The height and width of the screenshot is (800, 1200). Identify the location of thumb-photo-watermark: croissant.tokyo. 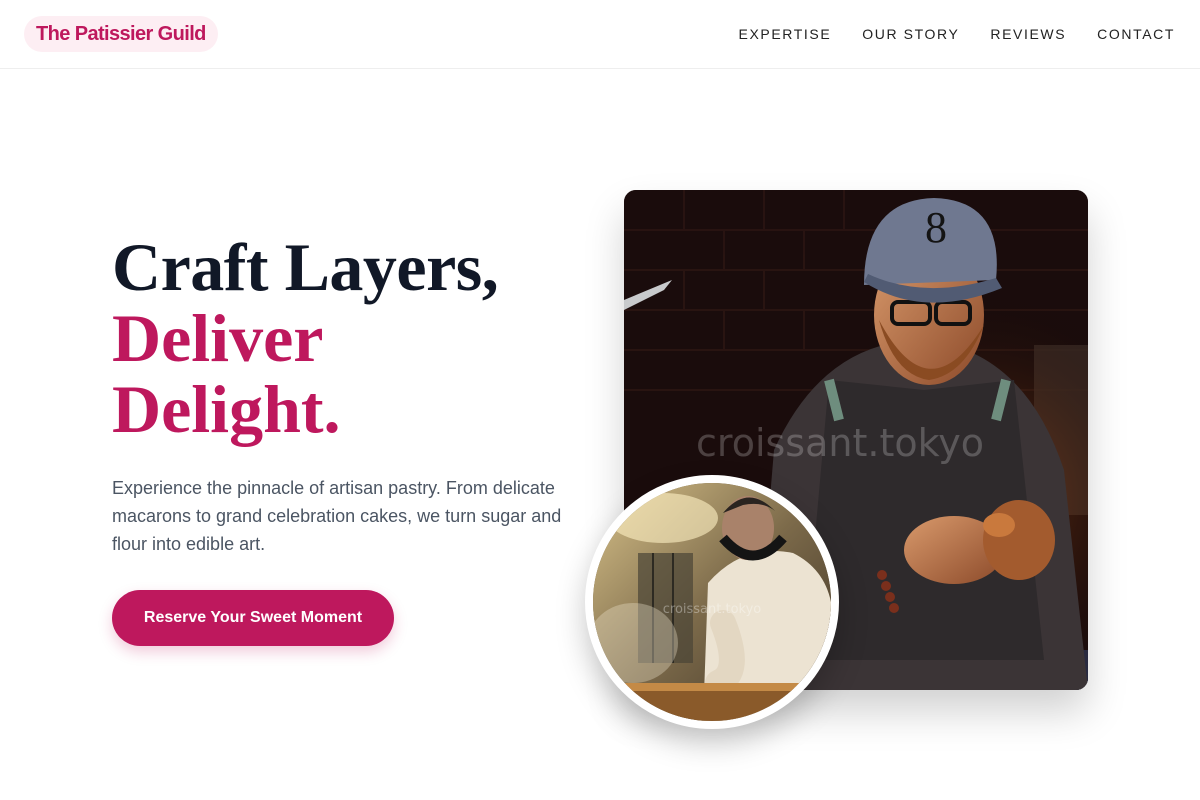
(712, 609).